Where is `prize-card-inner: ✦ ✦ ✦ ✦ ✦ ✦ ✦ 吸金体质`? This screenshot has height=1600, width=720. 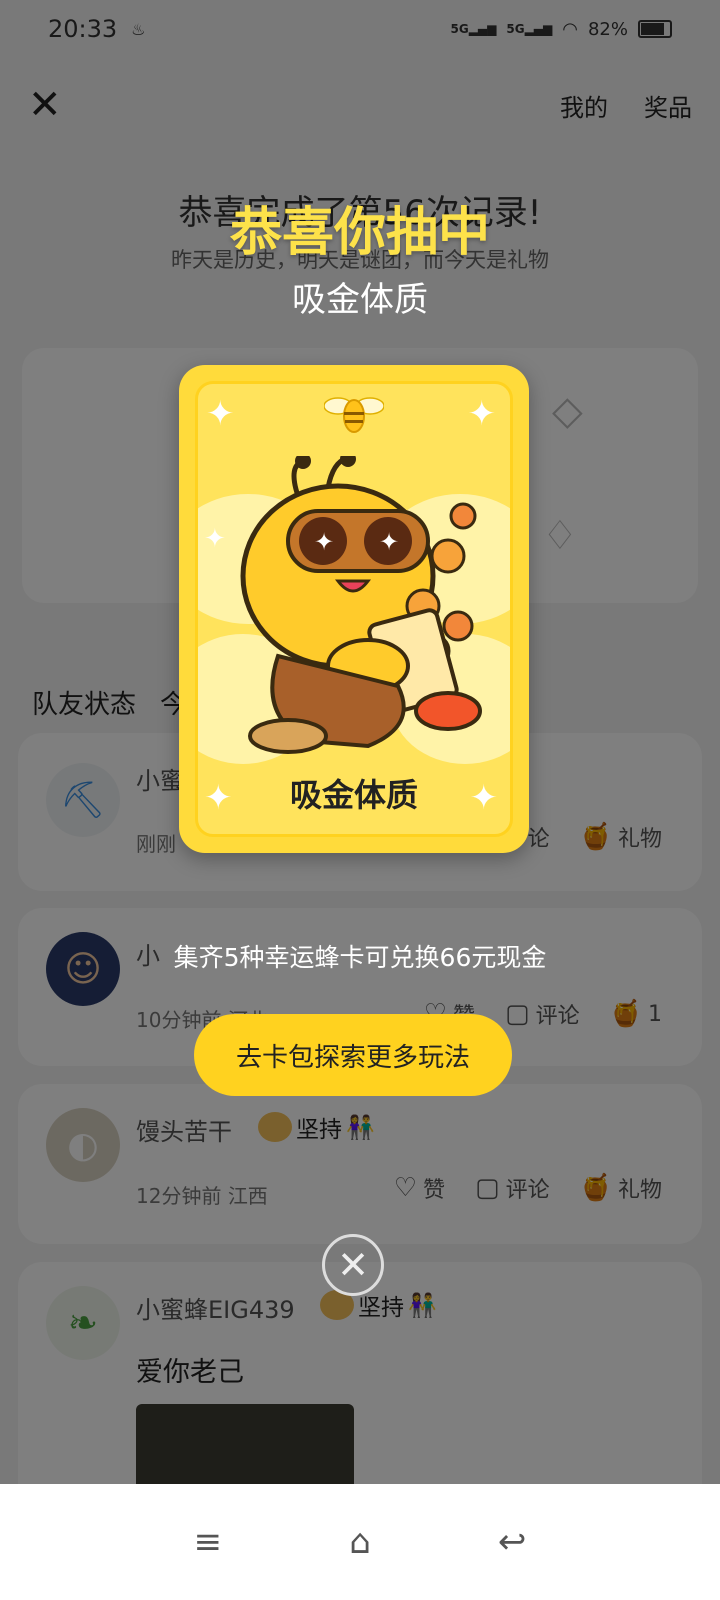
prize-card-inner: ✦ ✦ ✦ ✦ ✦ ✦ ✦ 吸金体质 is located at coordinates (354, 609).